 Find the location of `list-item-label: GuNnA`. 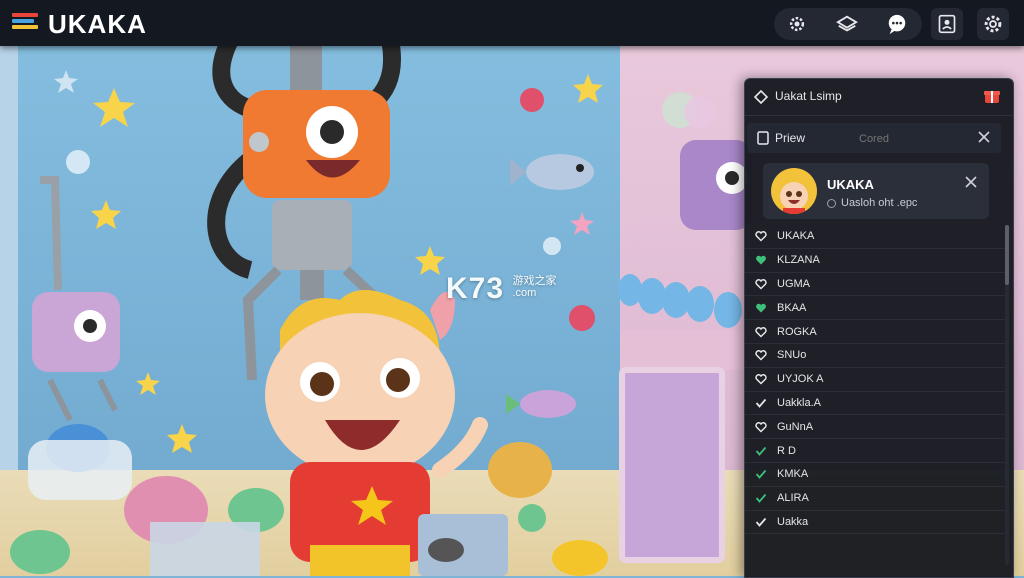

list-item-label: GuNnA is located at coordinates (795, 426).